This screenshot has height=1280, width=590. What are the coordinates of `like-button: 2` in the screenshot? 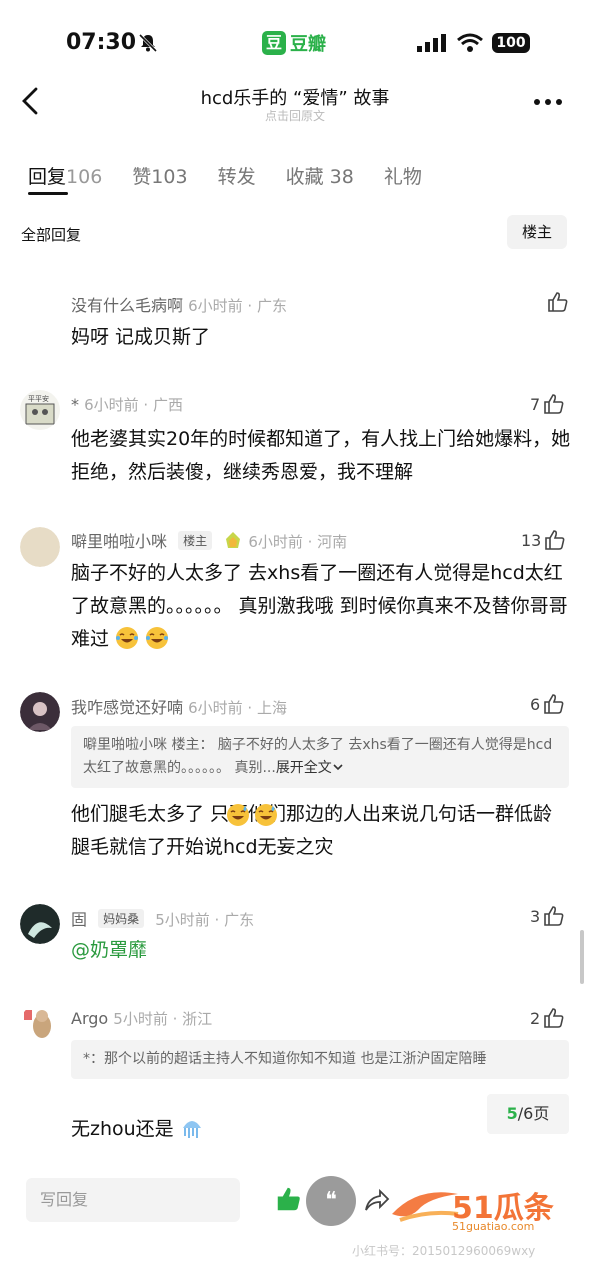 It's located at (548, 1018).